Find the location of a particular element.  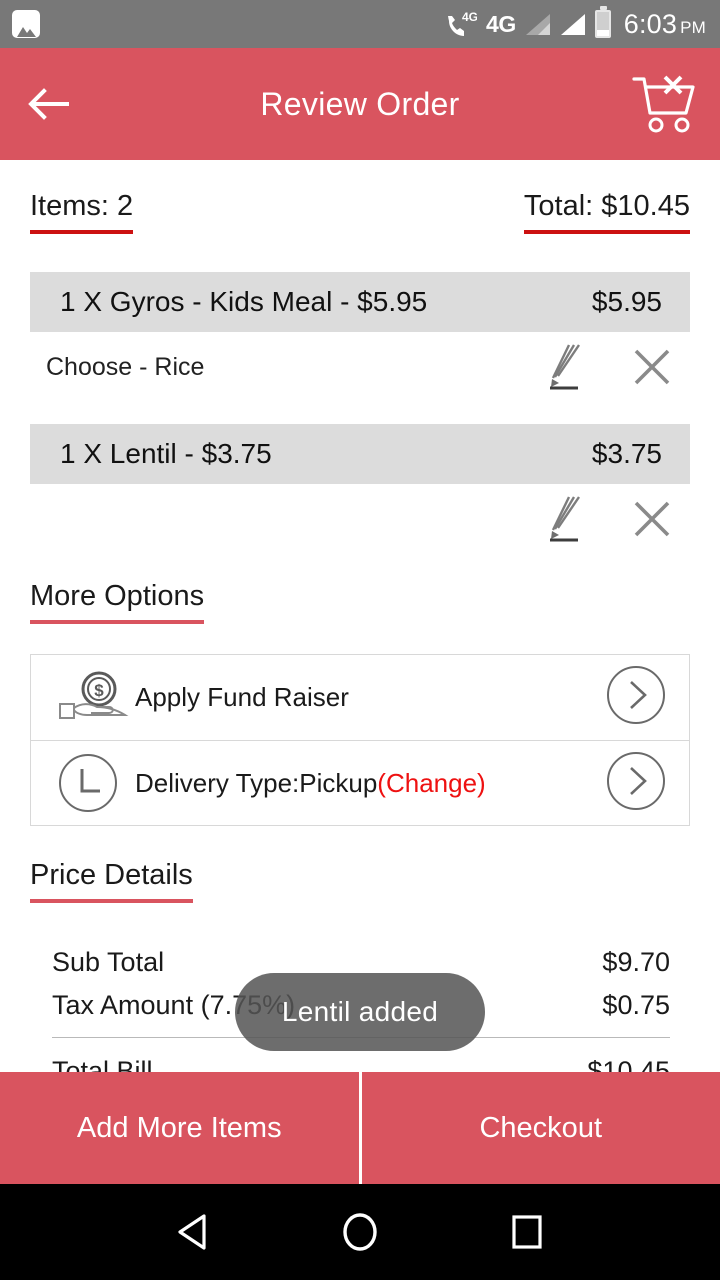

delivery-type-row: Delivery Type:Pickup(Change) is located at coordinates (360, 782).